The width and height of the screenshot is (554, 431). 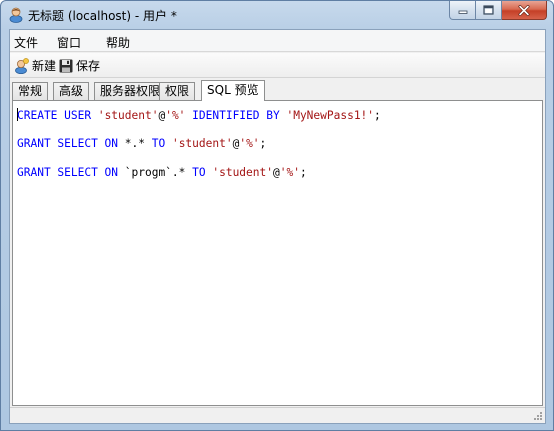 I want to click on tab-server-privileges: 服务器权限, so click(x=130, y=91).